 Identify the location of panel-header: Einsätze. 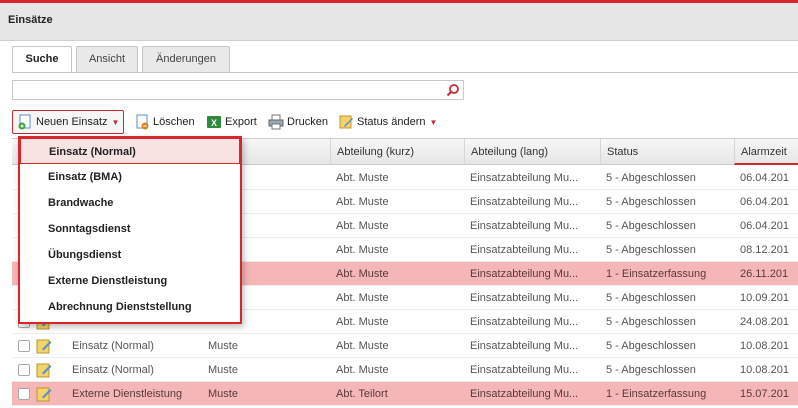
(399, 22).